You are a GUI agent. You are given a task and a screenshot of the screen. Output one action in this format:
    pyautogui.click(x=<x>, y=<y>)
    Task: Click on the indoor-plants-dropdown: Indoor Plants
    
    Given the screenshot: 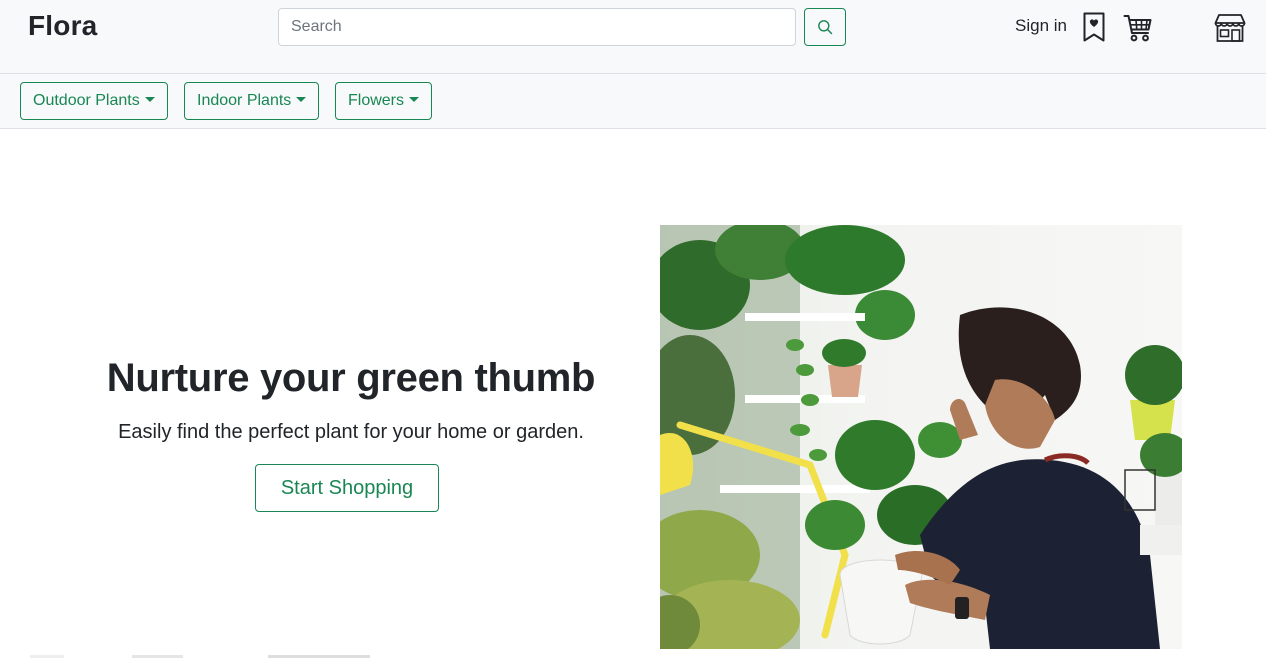 What is the action you would take?
    pyautogui.click(x=252, y=101)
    